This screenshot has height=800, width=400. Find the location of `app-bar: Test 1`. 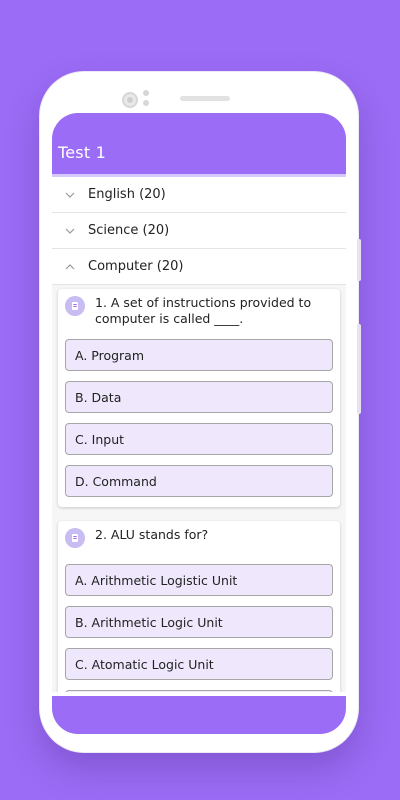

app-bar: Test 1 is located at coordinates (199, 145).